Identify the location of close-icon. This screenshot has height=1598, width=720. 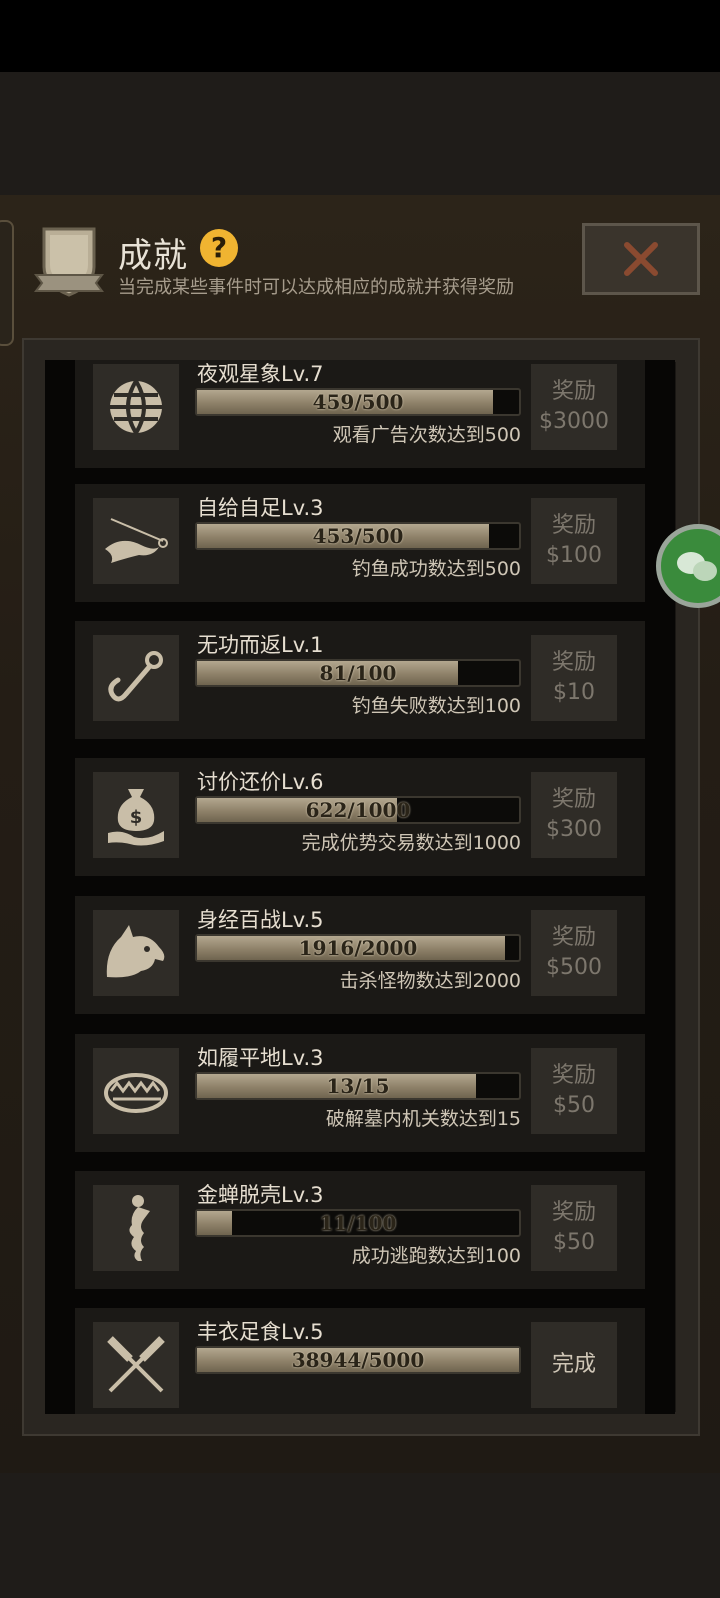
(641, 259).